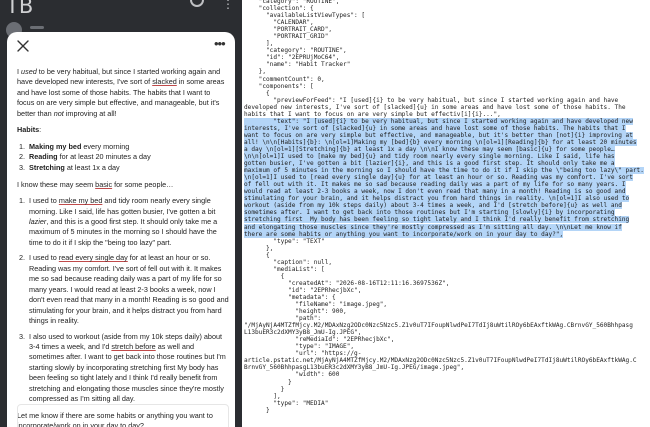 This screenshot has width=650, height=427. Describe the element at coordinates (56, 184) in the screenshot. I see `know-run: I know these may seem` at that location.